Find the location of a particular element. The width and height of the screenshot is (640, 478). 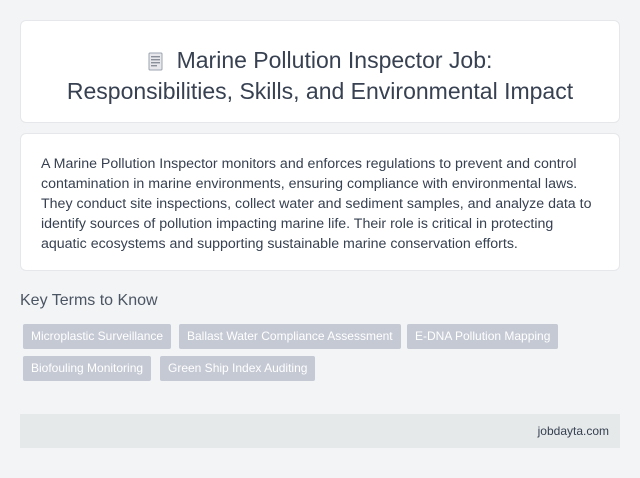

tag-edna-pollution-mapping: E-DNA Pollution Mapping is located at coordinates (483, 336).